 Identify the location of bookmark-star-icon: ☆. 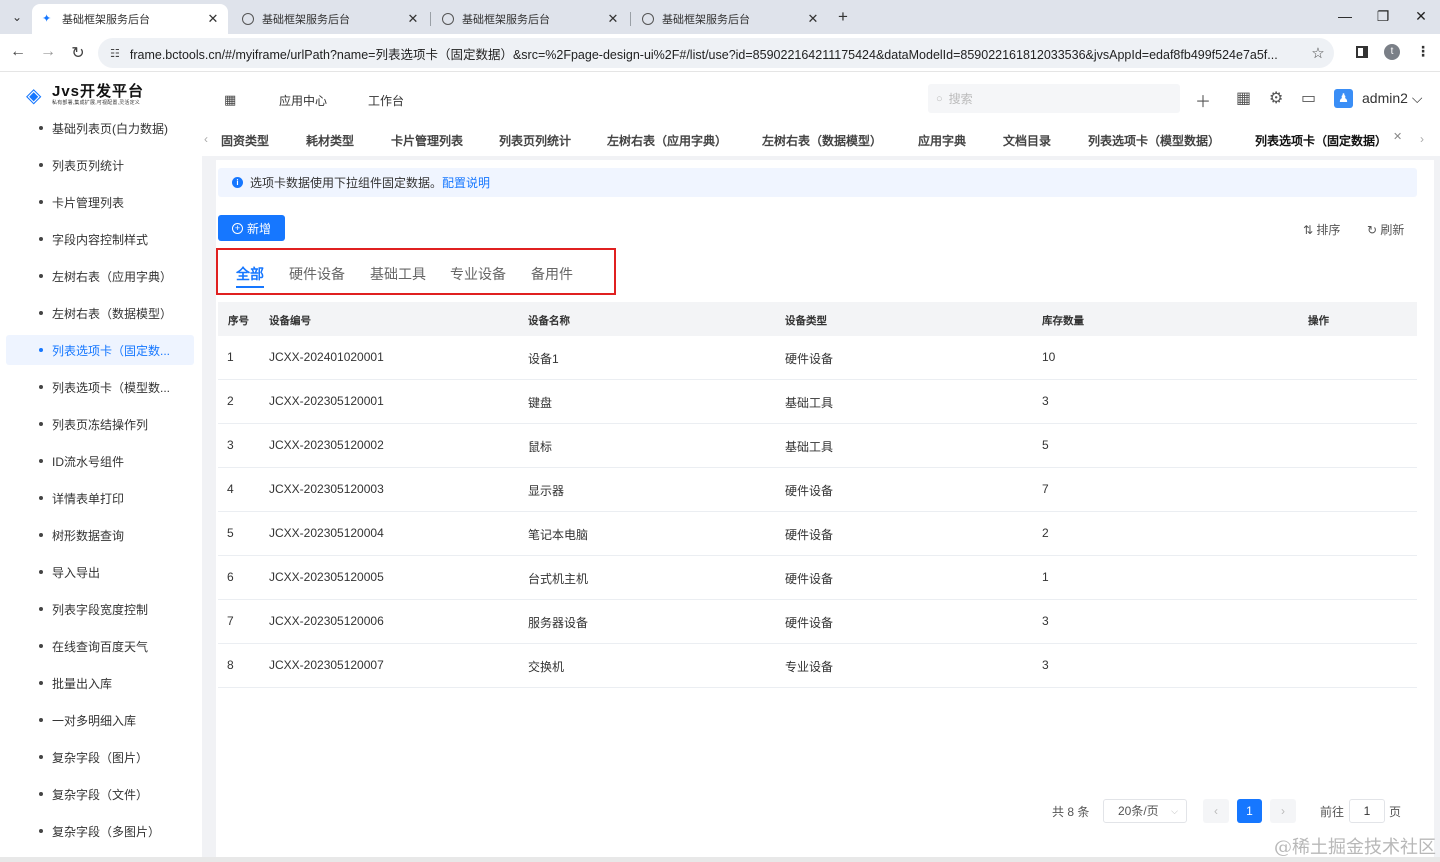
(1318, 53).